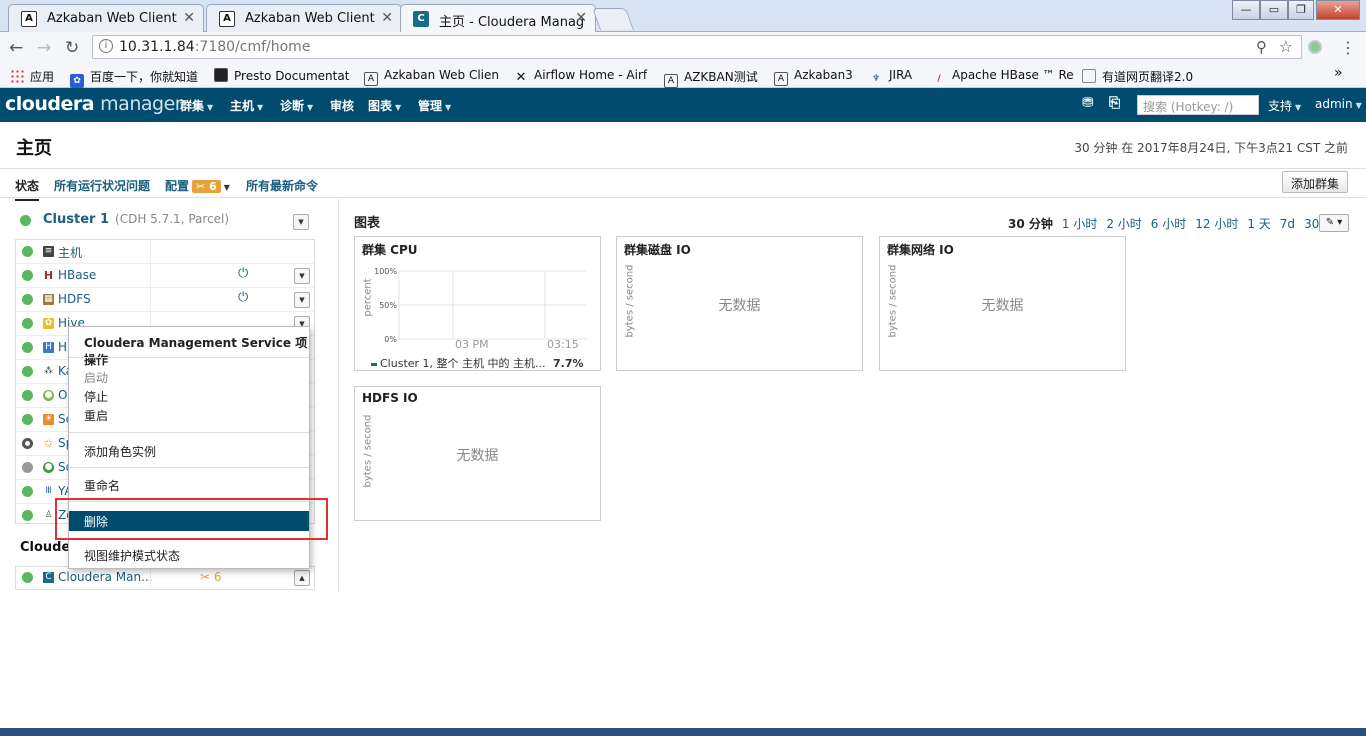 This screenshot has width=1366, height=736. I want to click on maximize-window-icon: ❐, so click(1301, 10).